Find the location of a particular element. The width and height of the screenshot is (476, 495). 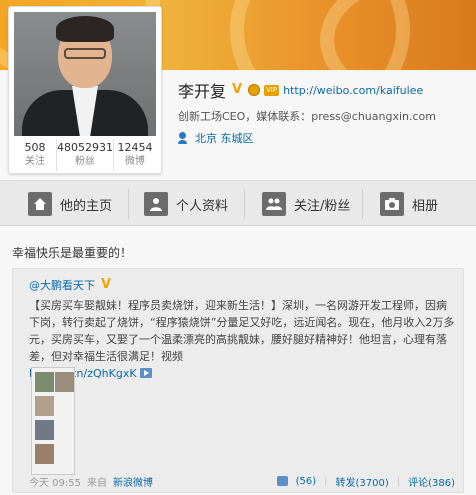

tab-profile-info: 个人资料 is located at coordinates (186, 204).